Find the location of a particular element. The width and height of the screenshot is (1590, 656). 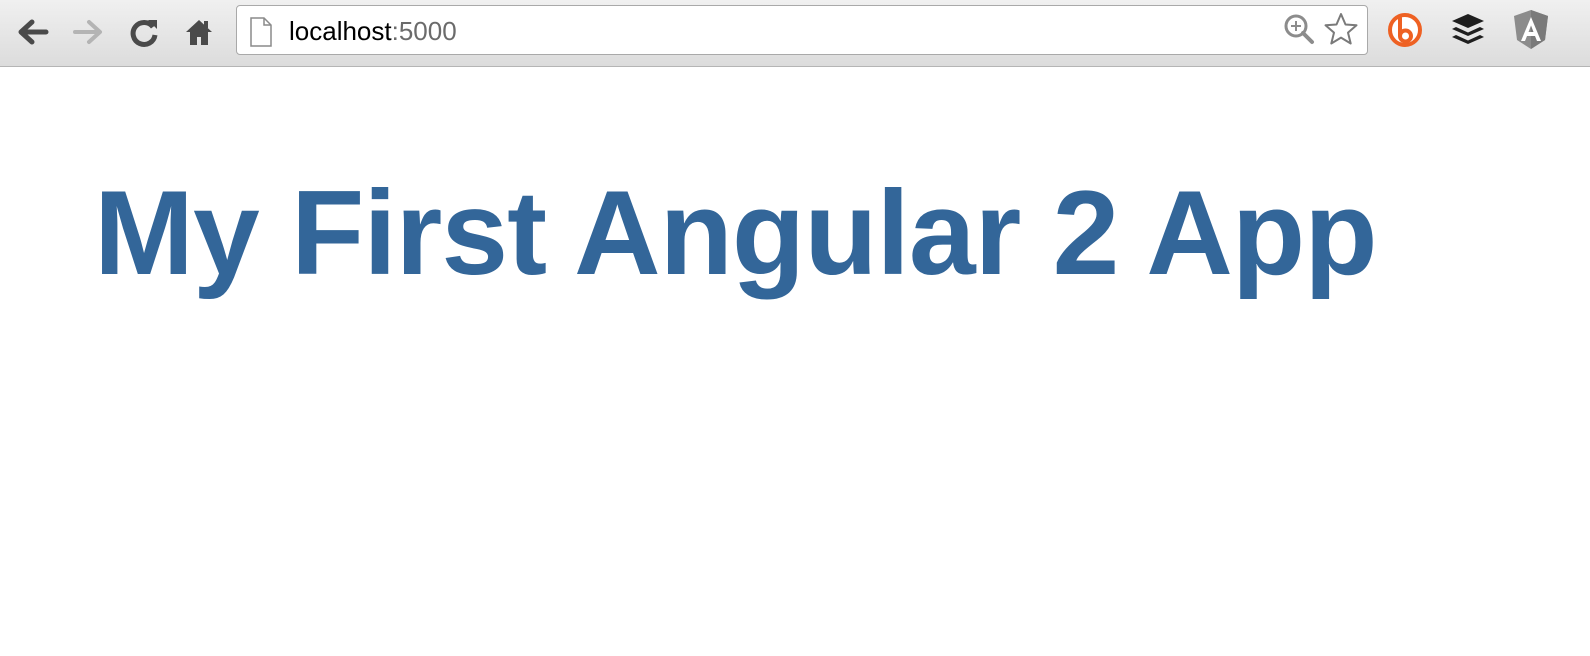

zoom-button is located at coordinates (1299, 31).